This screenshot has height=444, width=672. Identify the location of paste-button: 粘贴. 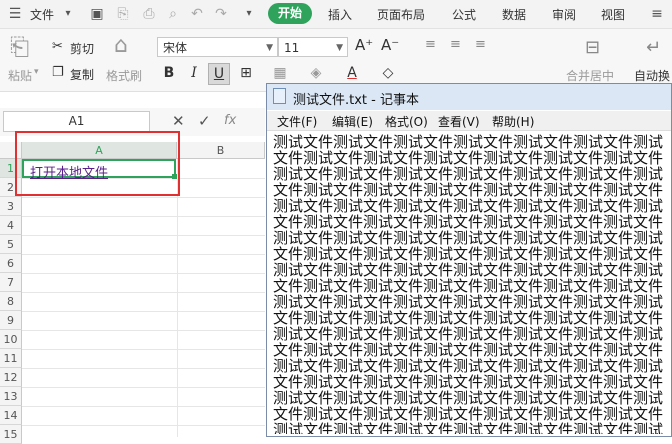
(20, 75).